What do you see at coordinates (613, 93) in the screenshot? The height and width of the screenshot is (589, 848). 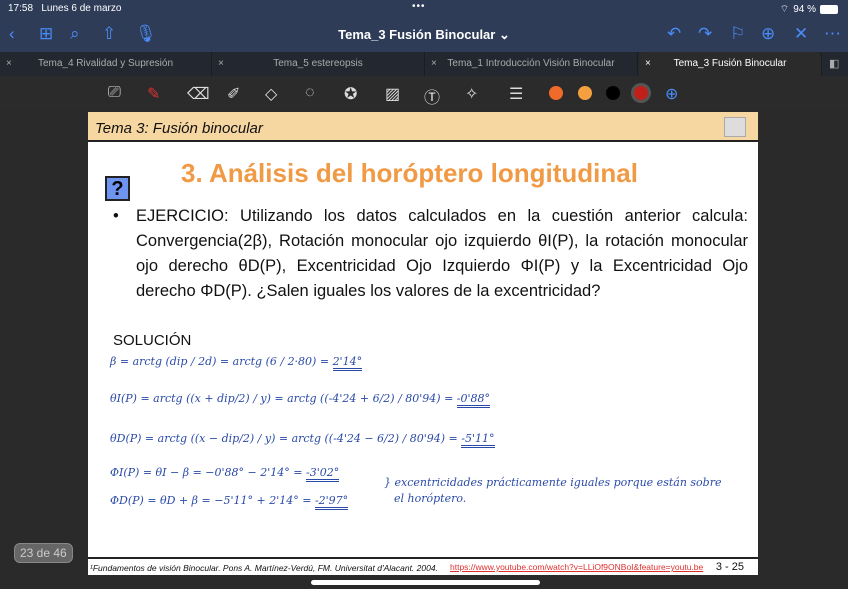 I see `color-black` at bounding box center [613, 93].